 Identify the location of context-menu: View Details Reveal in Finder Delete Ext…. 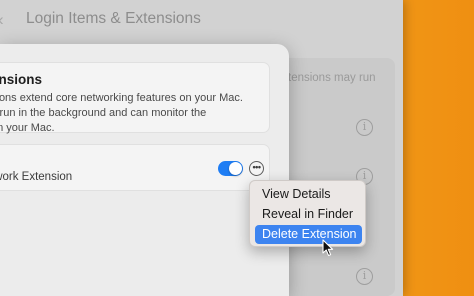
(307, 213).